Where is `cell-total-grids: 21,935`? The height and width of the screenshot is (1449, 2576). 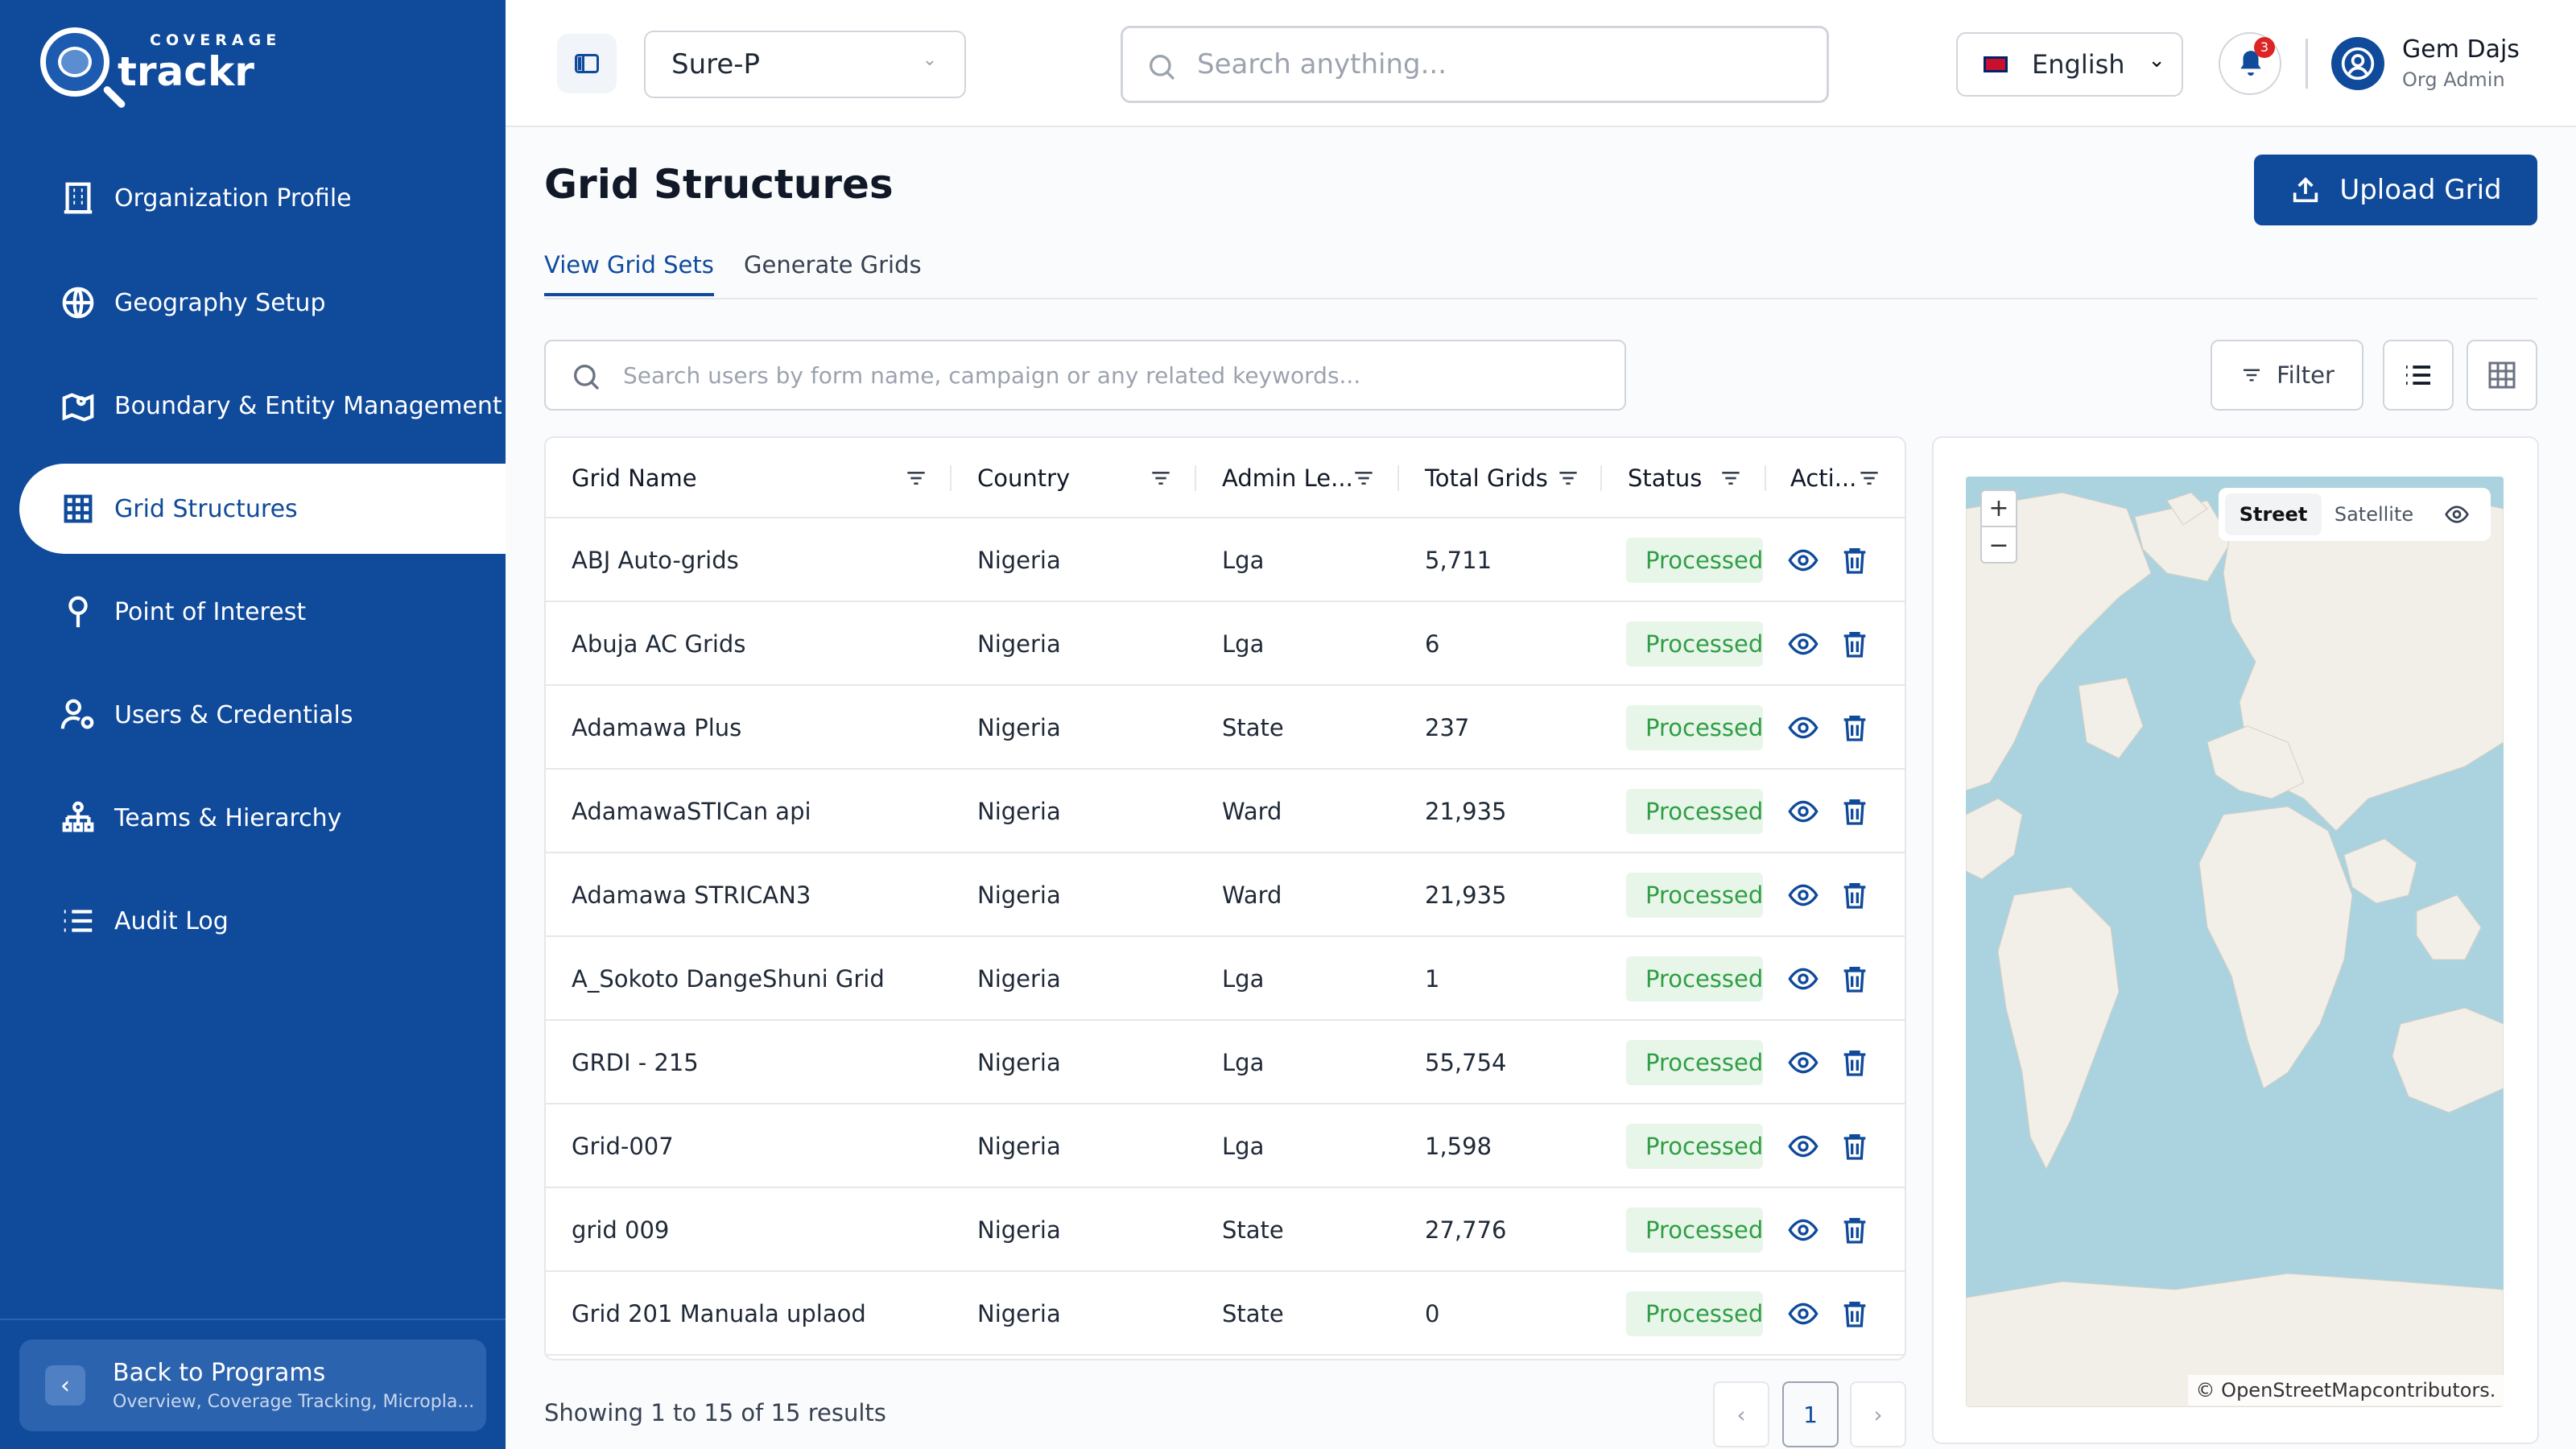 cell-total-grids: 21,935 is located at coordinates (1466, 811).